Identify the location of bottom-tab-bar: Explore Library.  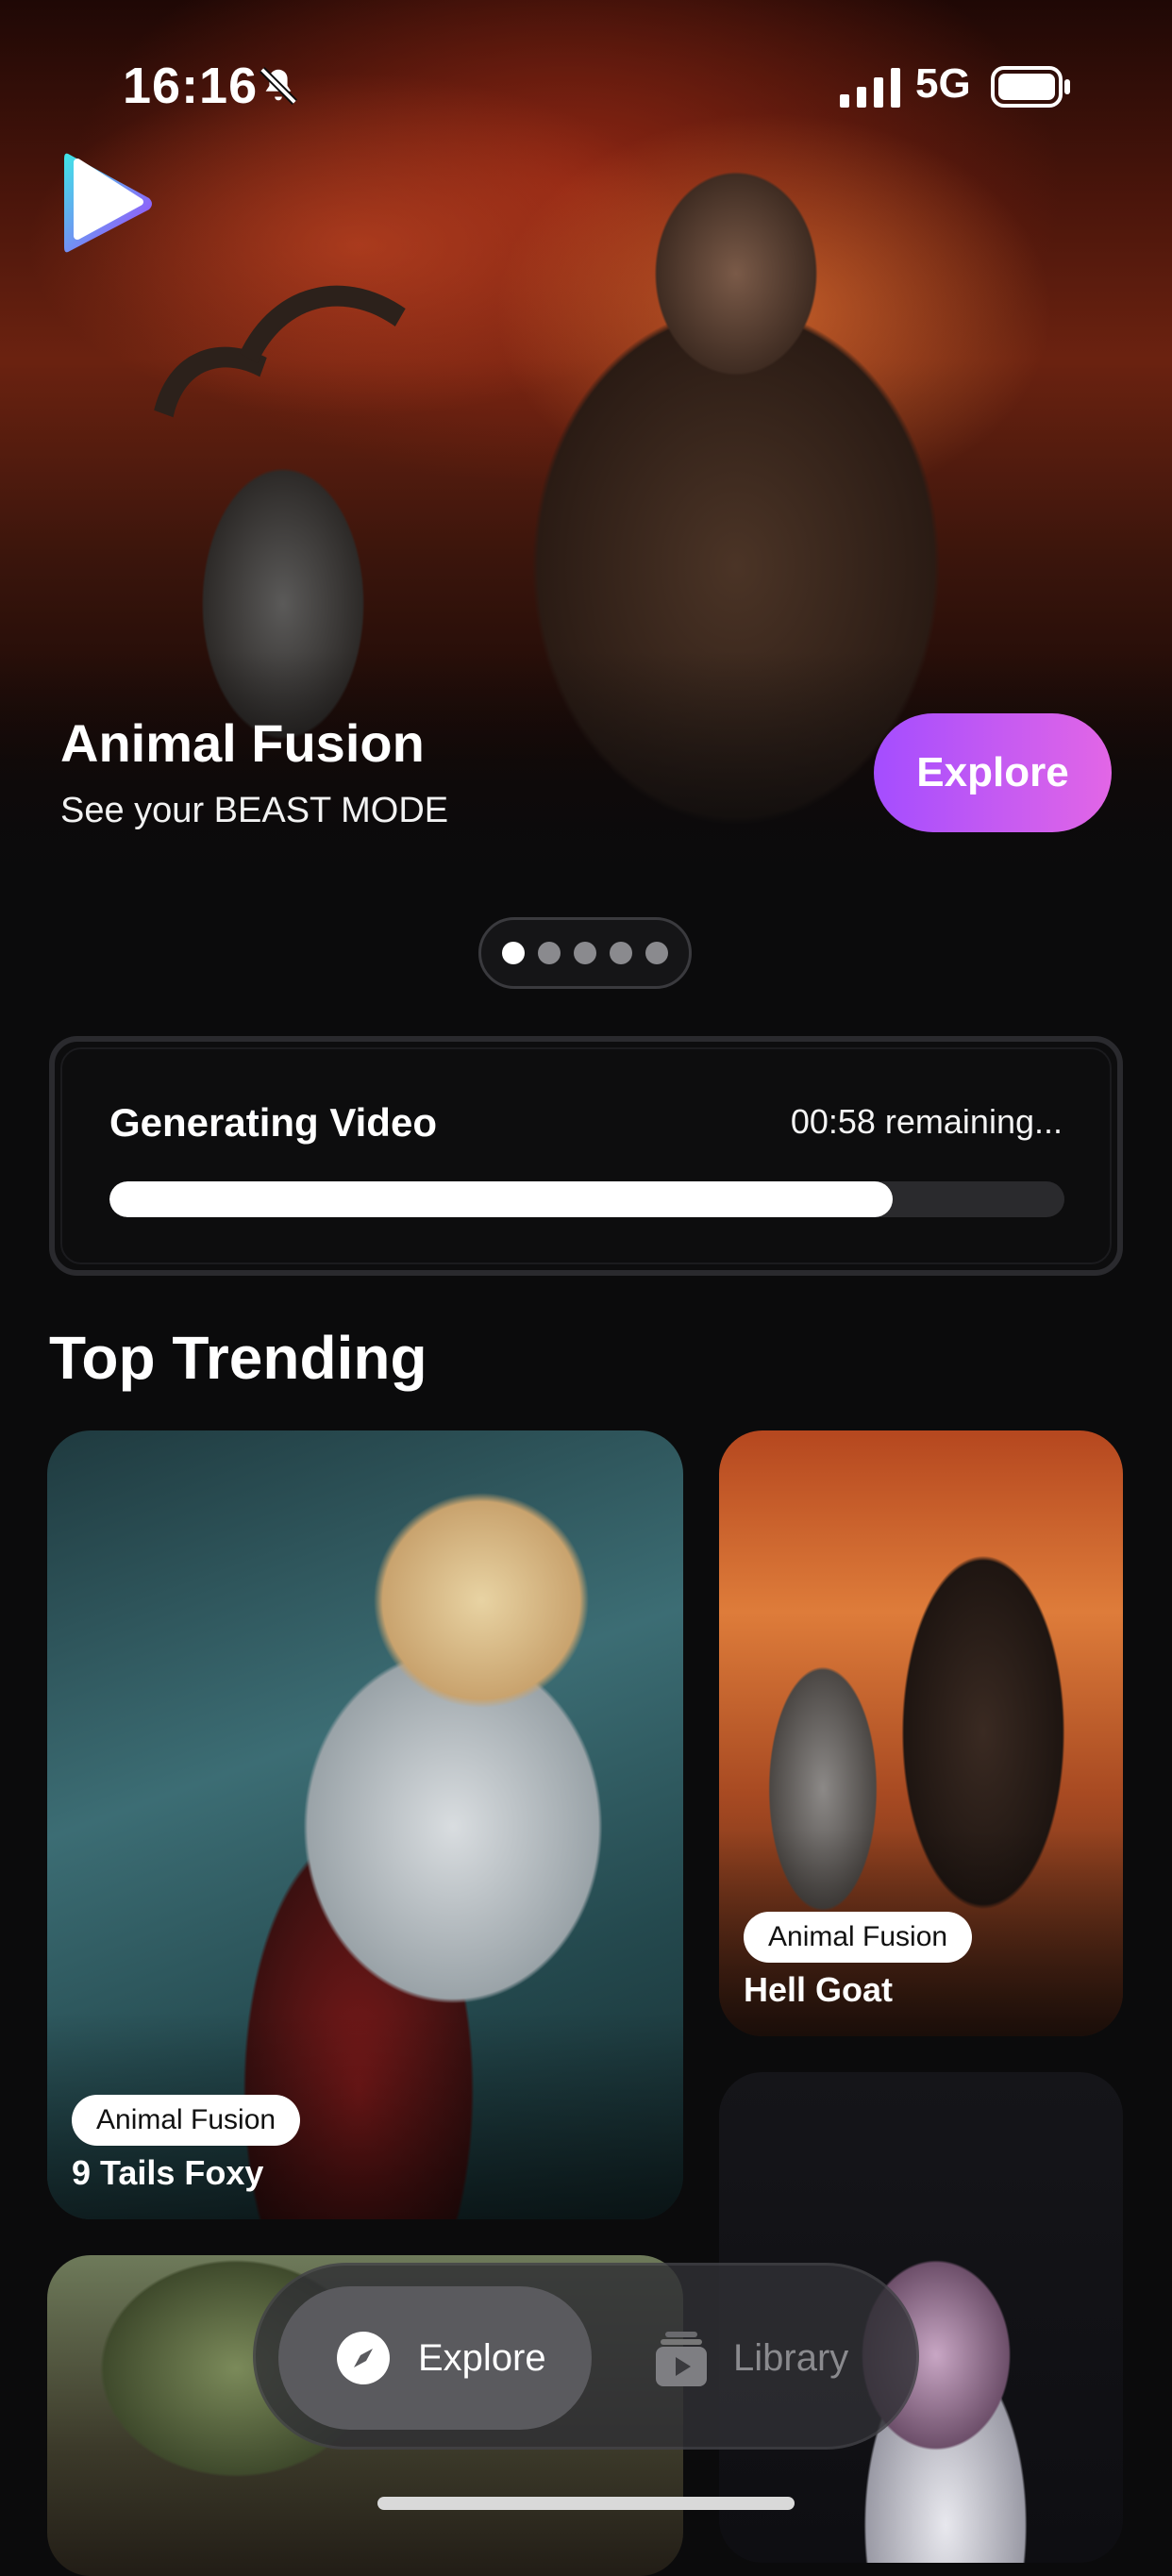
(586, 2356).